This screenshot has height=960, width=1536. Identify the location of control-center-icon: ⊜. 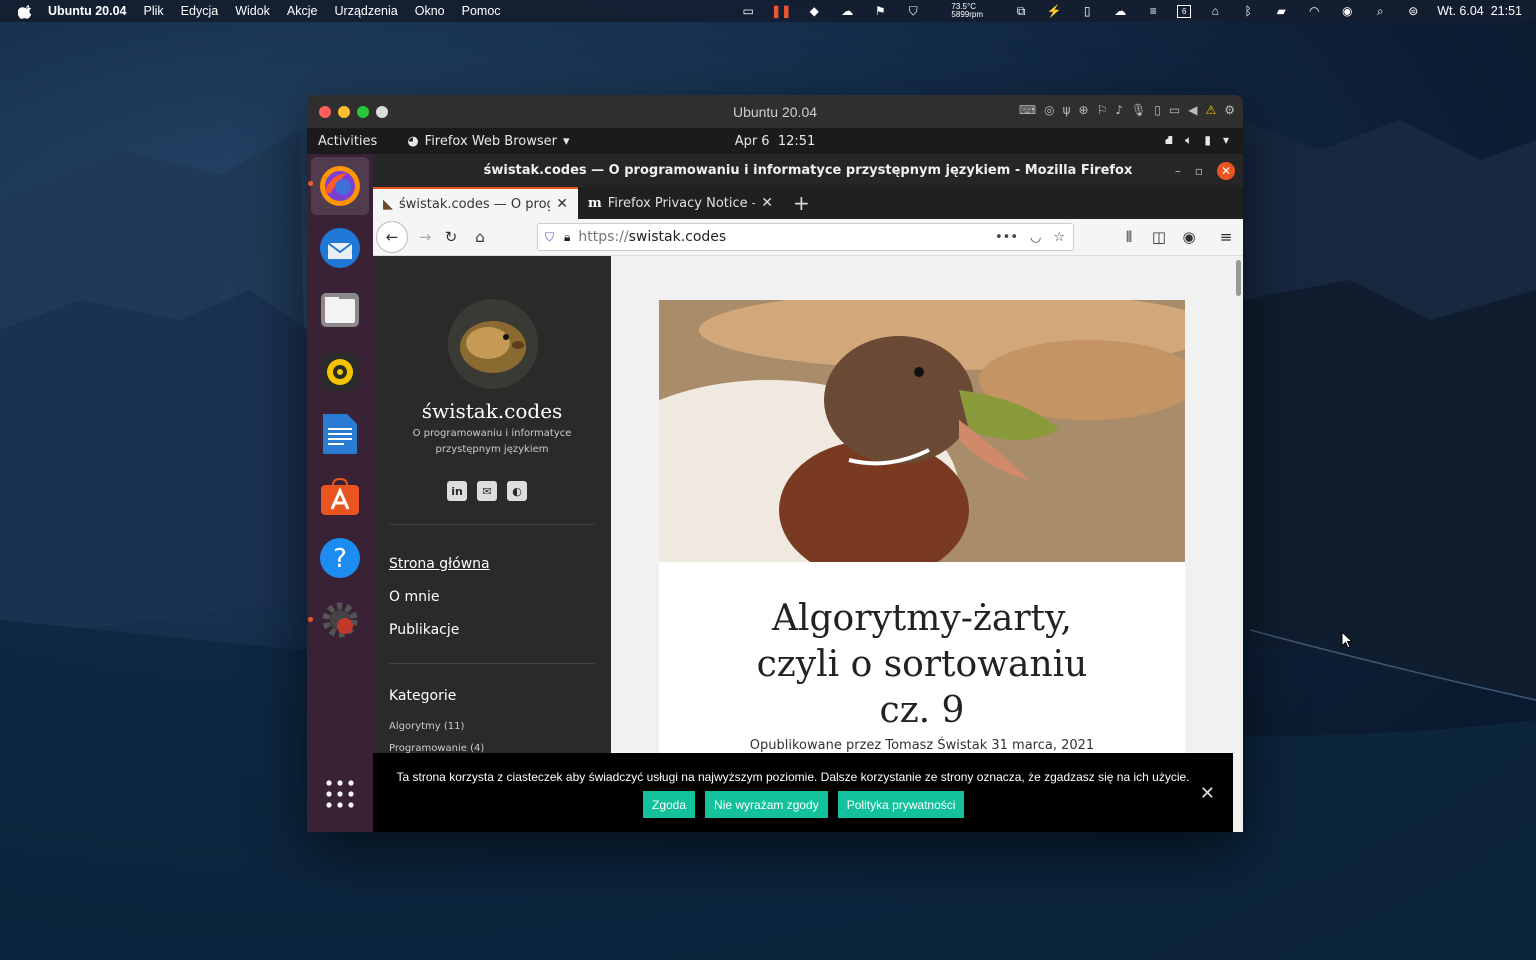
(1413, 11).